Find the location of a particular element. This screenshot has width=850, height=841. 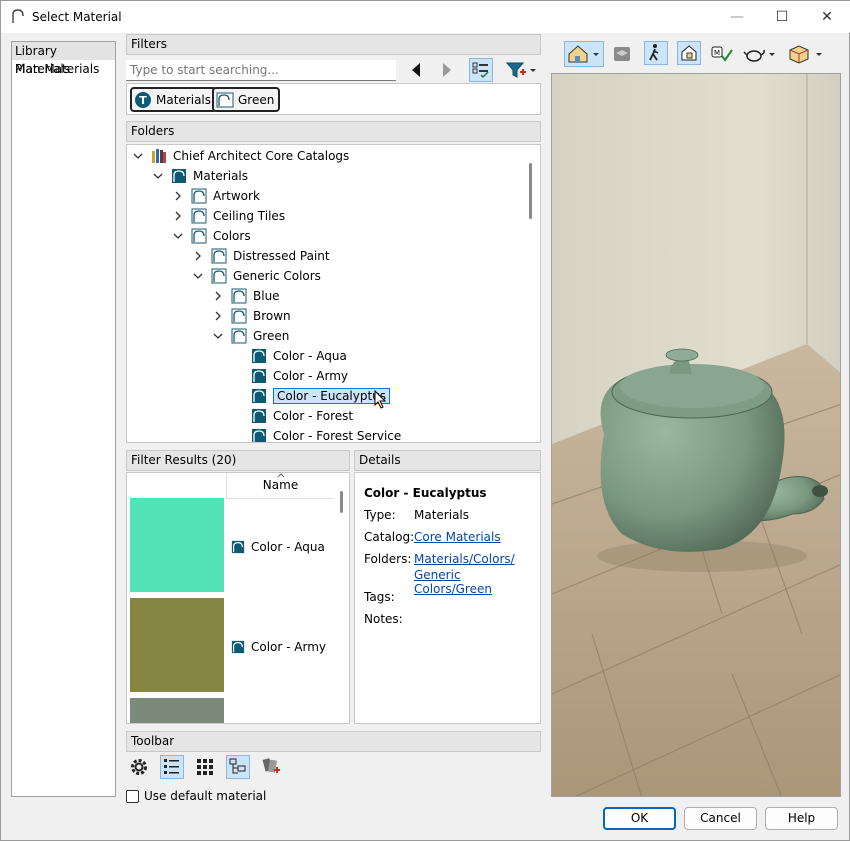

filter-tag-green: Green is located at coordinates (246, 99).